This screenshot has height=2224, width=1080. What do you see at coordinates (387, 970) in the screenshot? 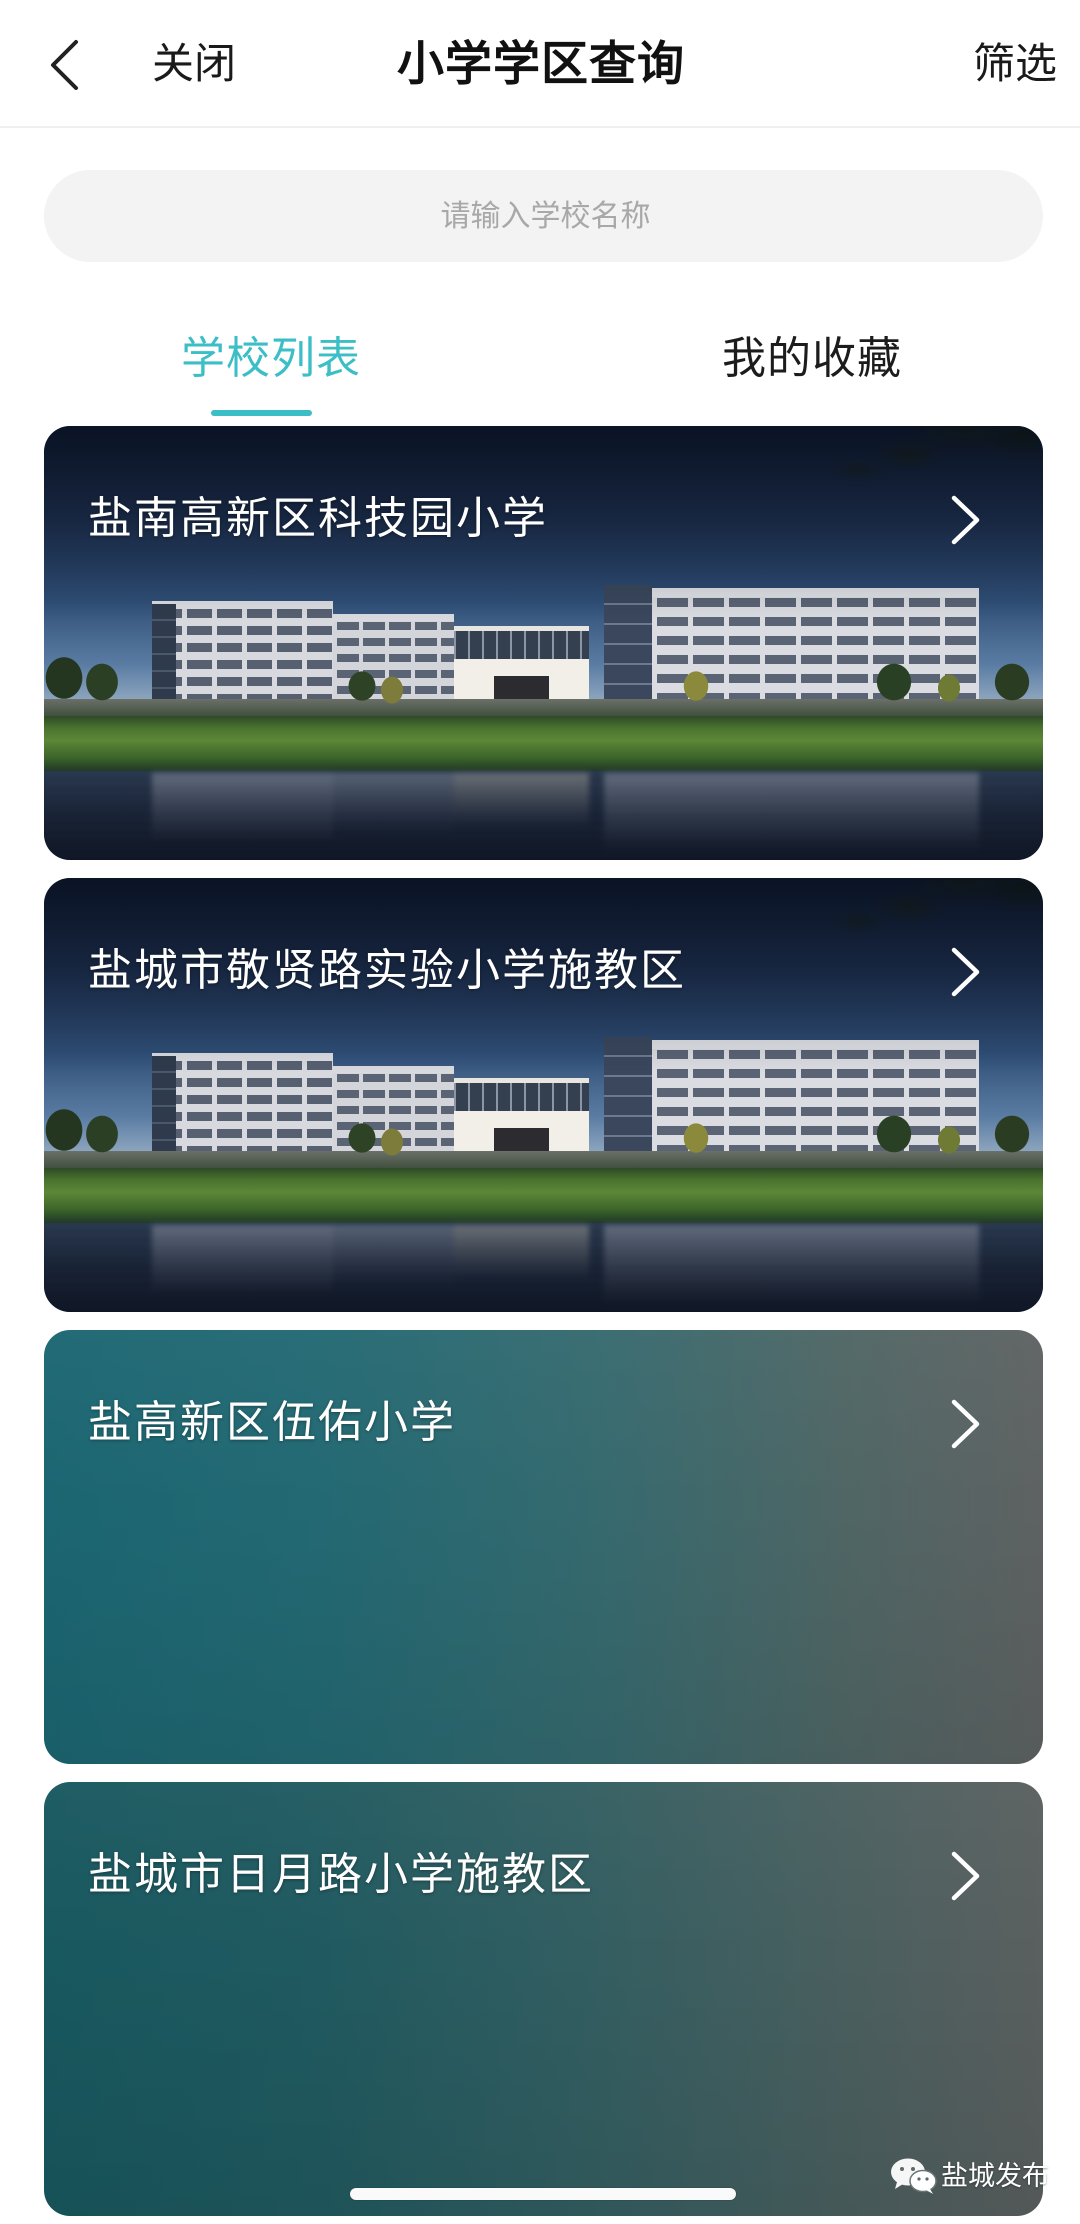
I see `school-name: 盐城市敬贤路实验小学施教区` at bounding box center [387, 970].